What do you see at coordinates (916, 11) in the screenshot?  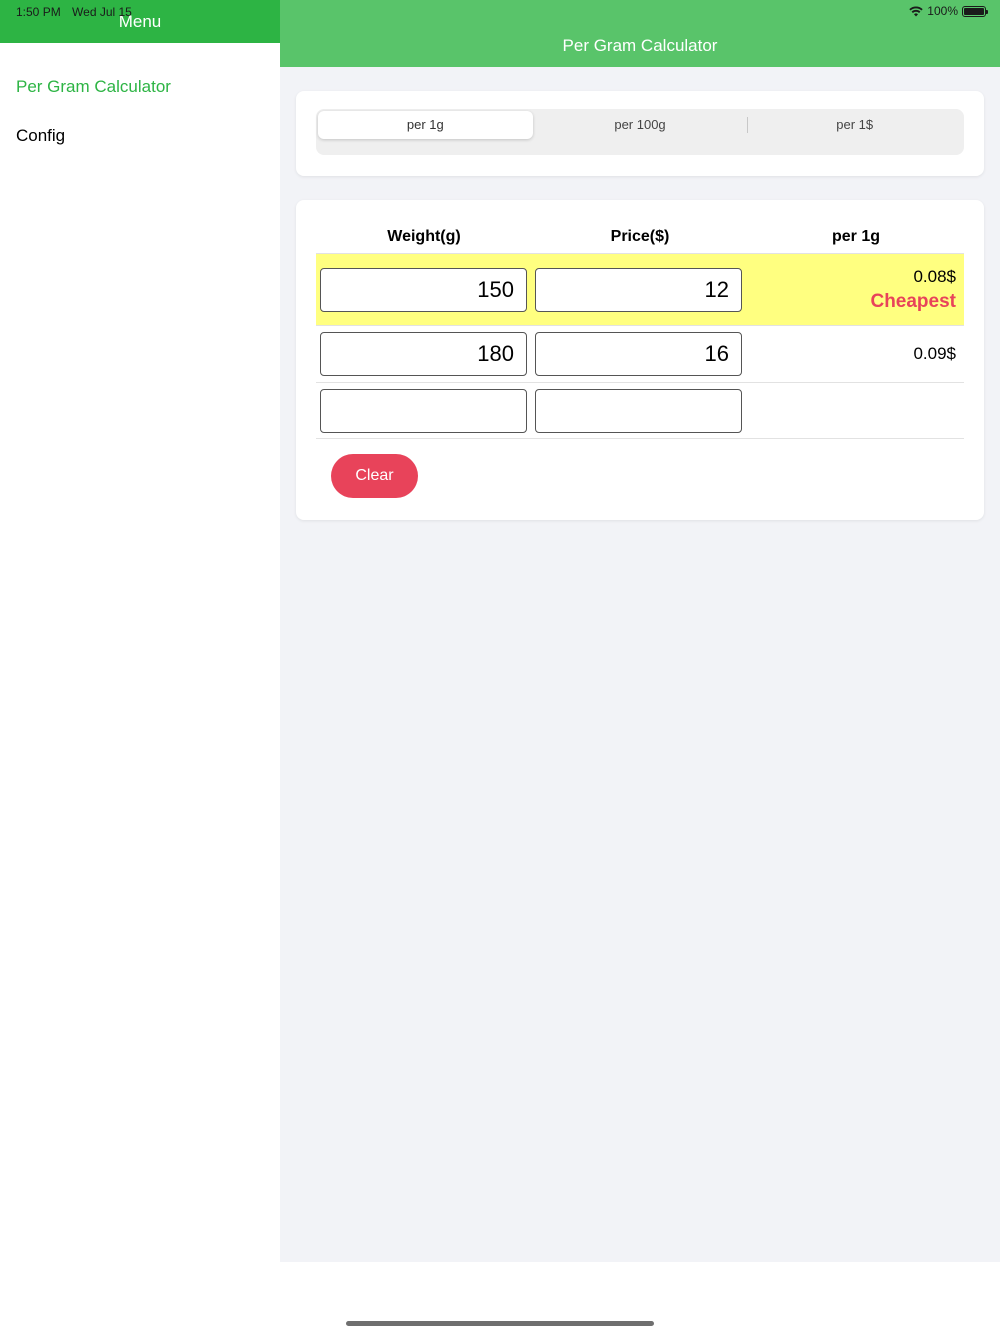 I see `wifi-icon` at bounding box center [916, 11].